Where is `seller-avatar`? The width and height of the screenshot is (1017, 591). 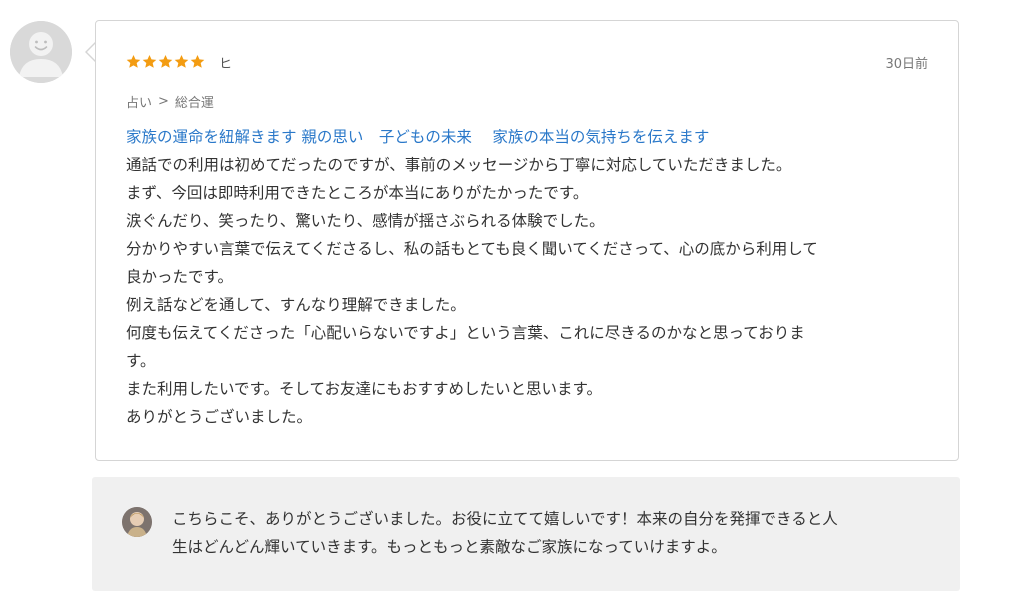
seller-avatar is located at coordinates (137, 522).